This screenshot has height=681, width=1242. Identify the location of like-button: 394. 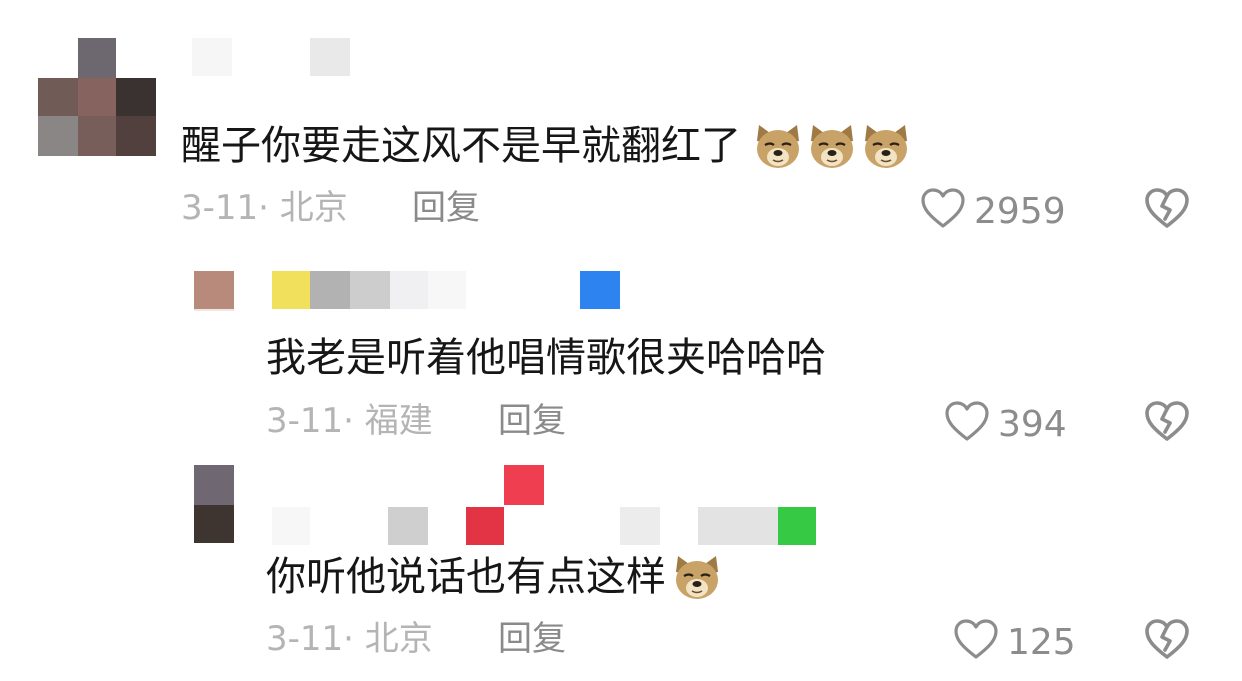
(1005, 424).